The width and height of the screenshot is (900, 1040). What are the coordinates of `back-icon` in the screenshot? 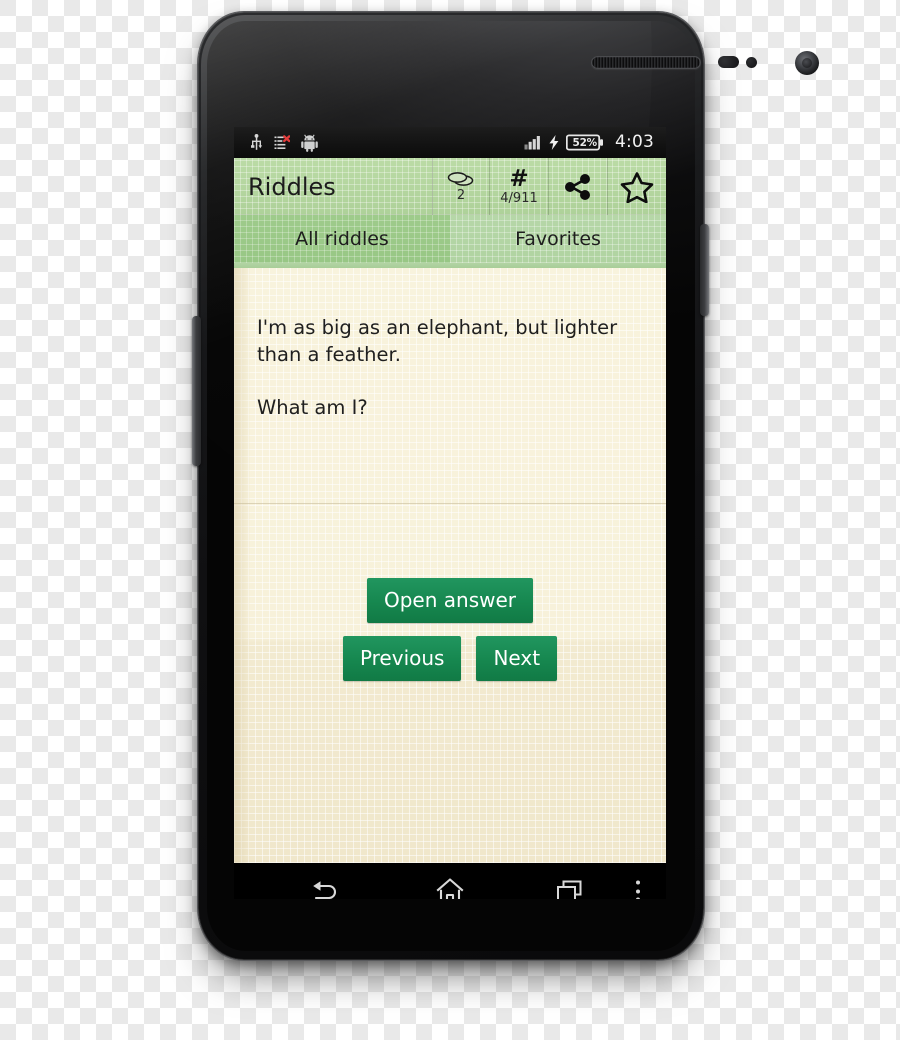 It's located at (325, 890).